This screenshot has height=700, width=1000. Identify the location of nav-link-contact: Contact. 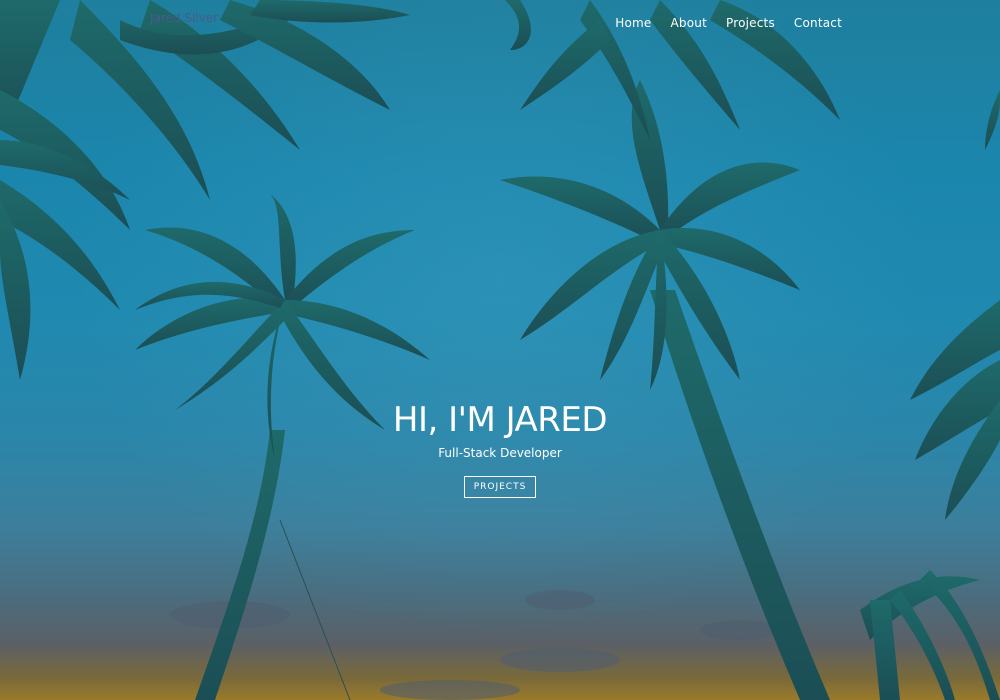
(818, 23).